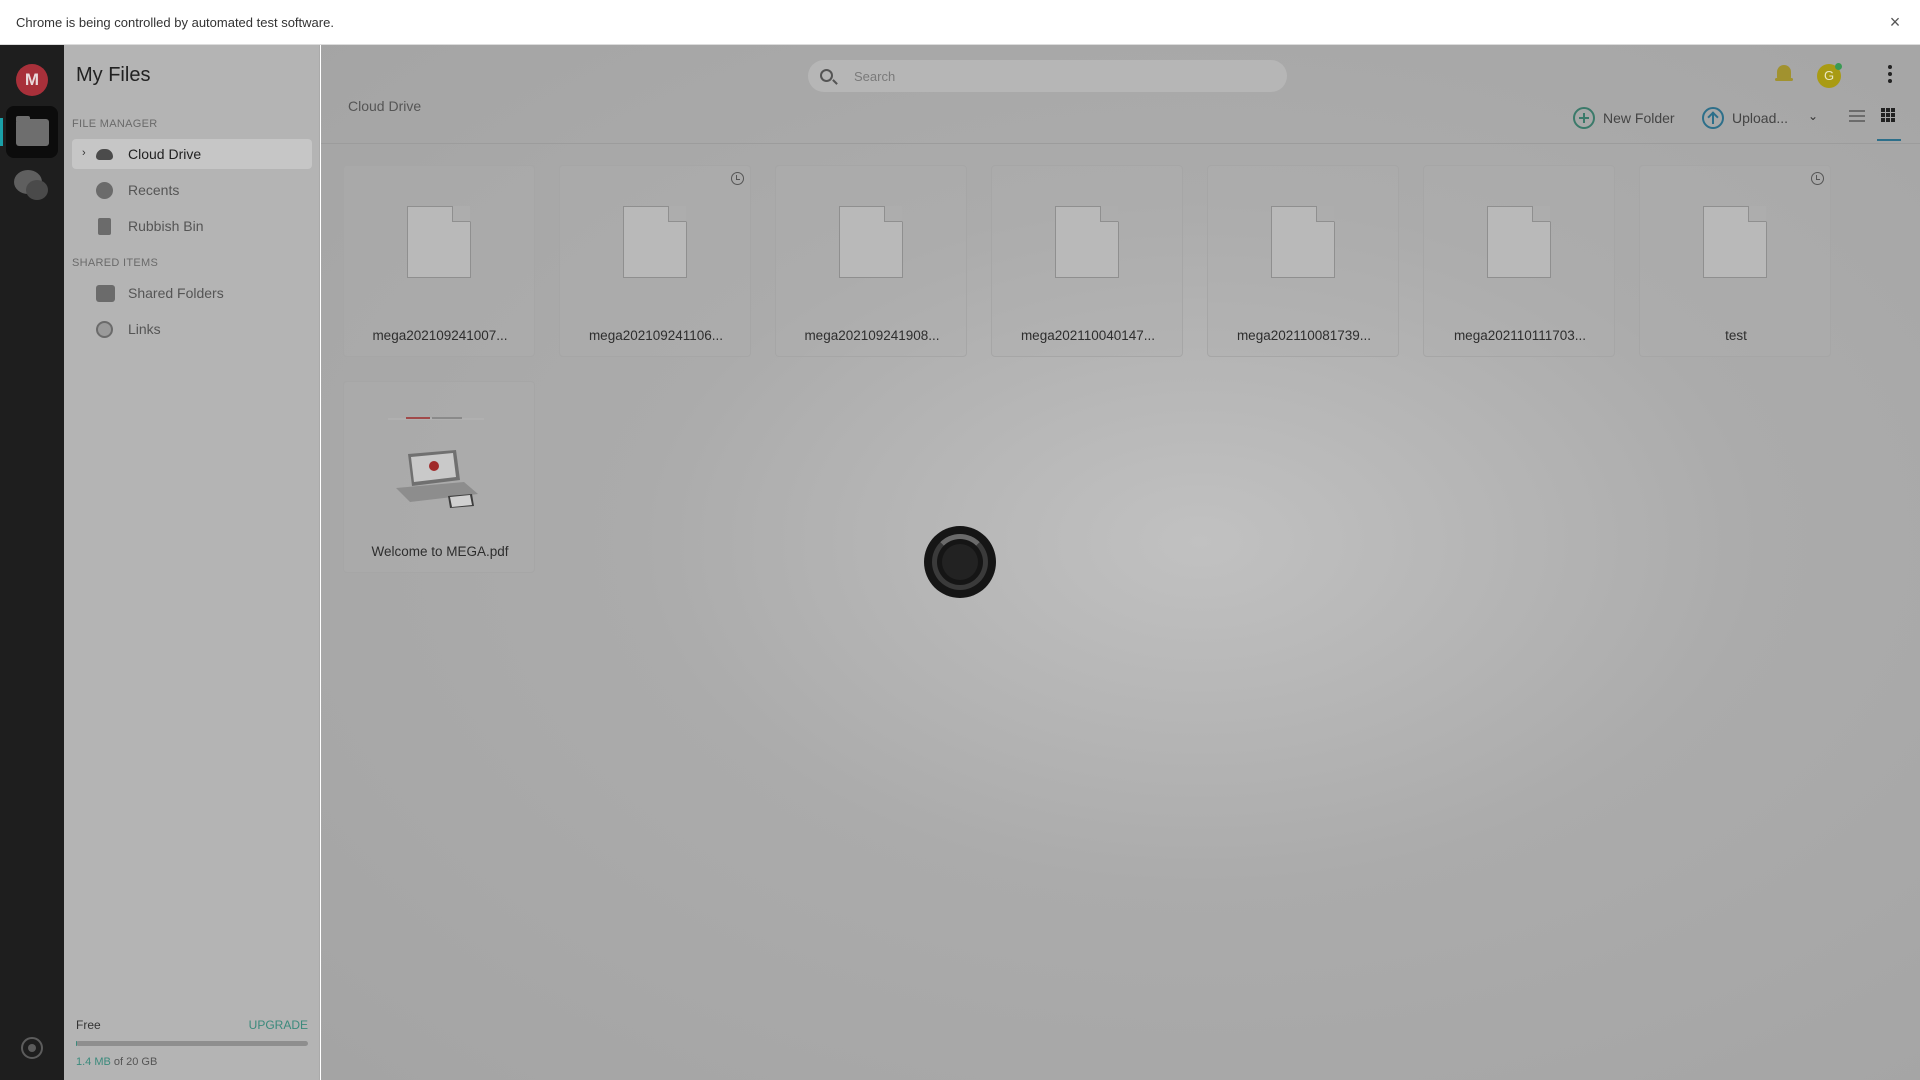 Image resolution: width=1920 pixels, height=1080 pixels. What do you see at coordinates (1735, 261) in the screenshot?
I see `file-tile: test` at bounding box center [1735, 261].